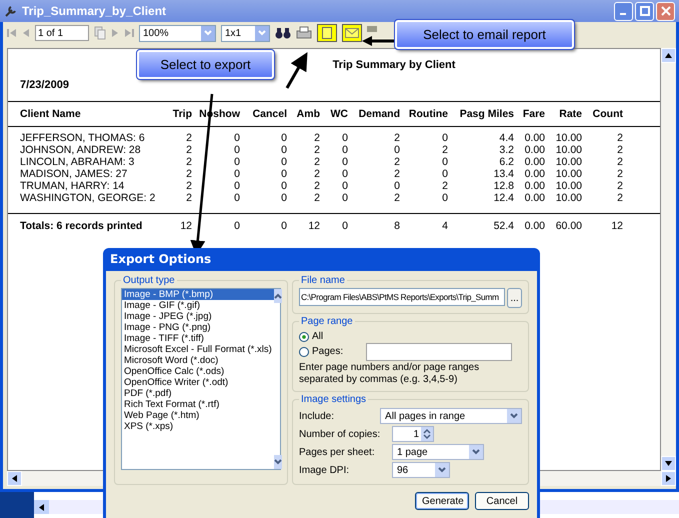 The height and width of the screenshot is (518, 679). What do you see at coordinates (352, 33) in the screenshot?
I see `email-button` at bounding box center [352, 33].